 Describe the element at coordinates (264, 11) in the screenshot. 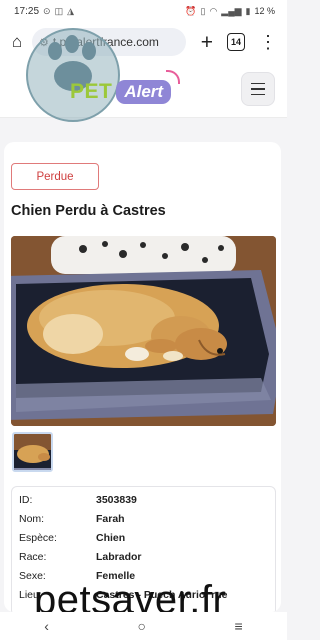

I see `battery-level: 12 %` at that location.